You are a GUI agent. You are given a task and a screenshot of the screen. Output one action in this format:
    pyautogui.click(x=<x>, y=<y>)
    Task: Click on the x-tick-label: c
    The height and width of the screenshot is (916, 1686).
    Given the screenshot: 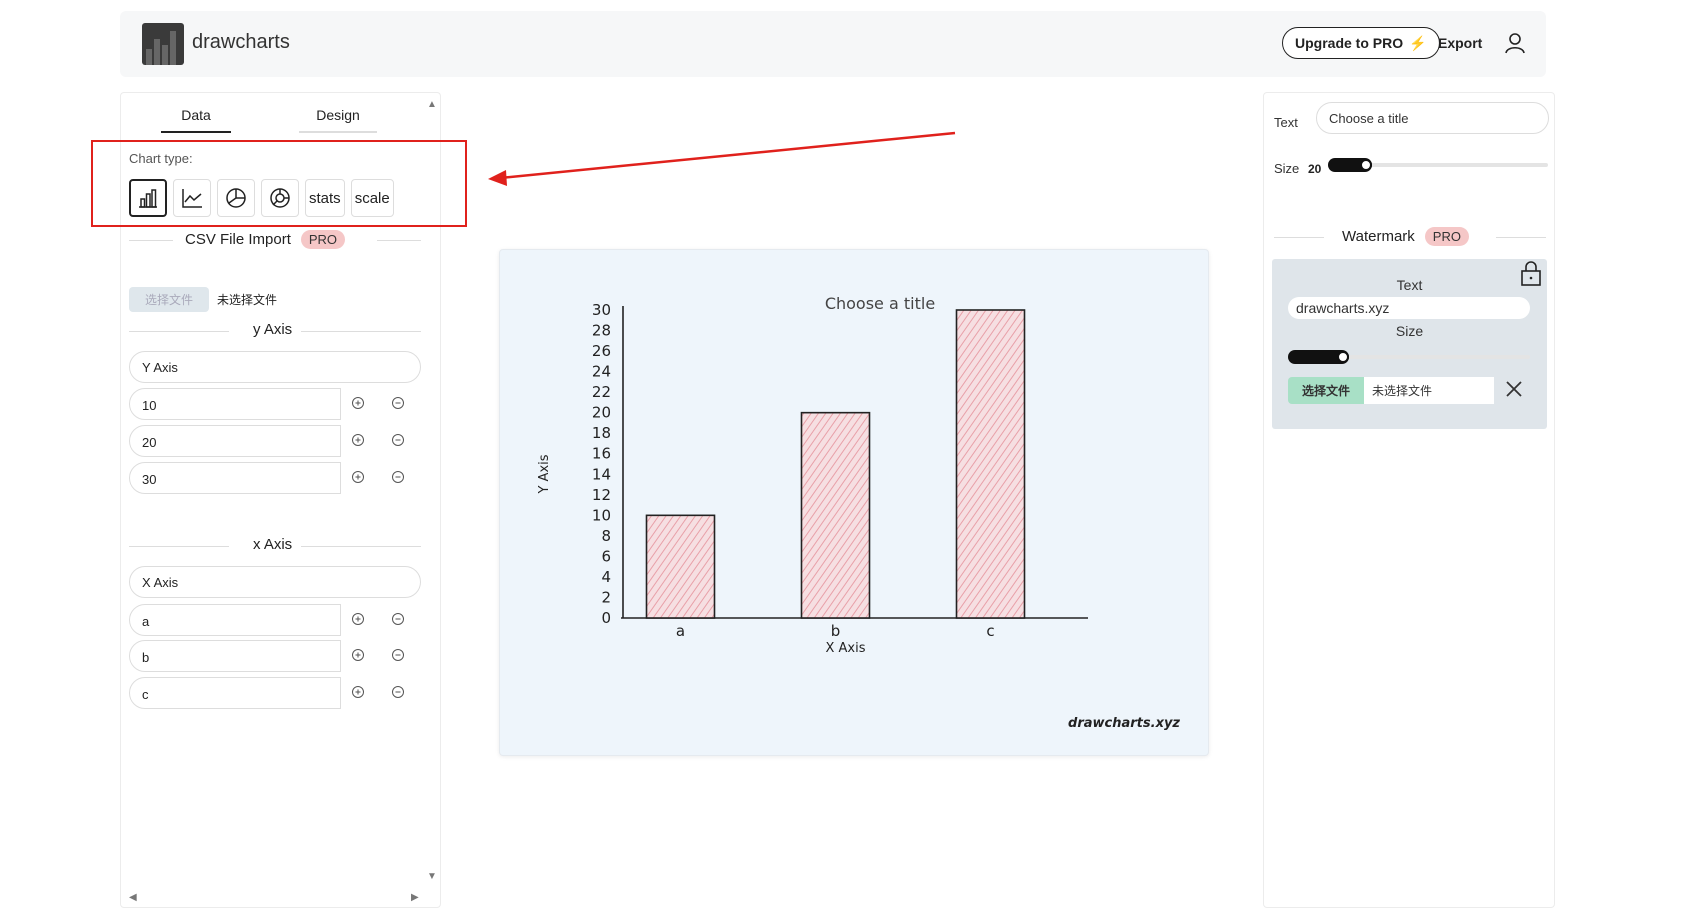 What is the action you would take?
    pyautogui.click(x=990, y=631)
    